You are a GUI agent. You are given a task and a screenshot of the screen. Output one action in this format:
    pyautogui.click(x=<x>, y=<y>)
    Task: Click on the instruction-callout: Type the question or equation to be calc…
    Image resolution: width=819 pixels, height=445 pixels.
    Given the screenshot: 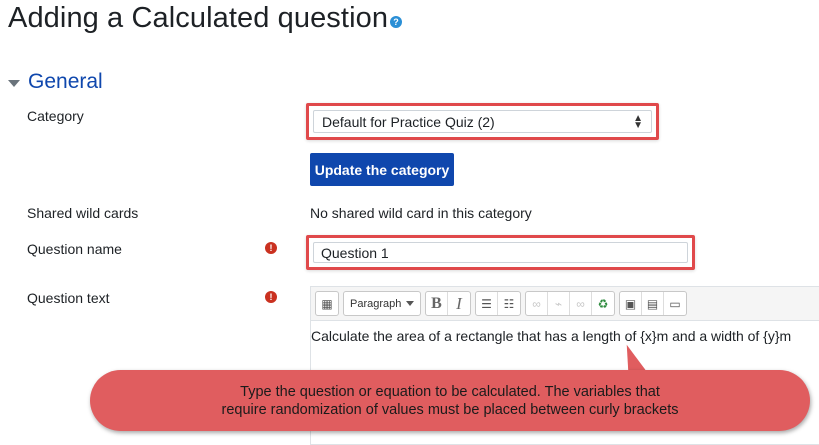 What is the action you would take?
    pyautogui.click(x=450, y=400)
    